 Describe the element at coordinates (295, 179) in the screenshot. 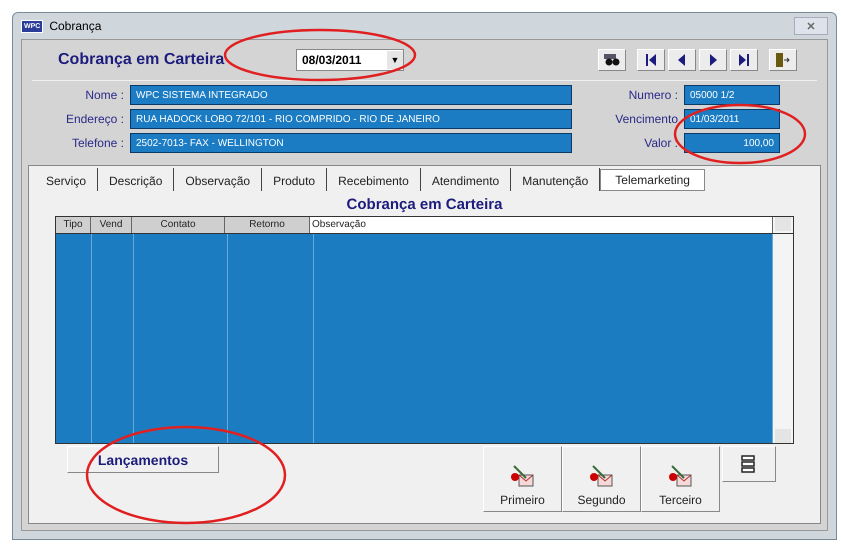

I see `tab: Produto` at that location.